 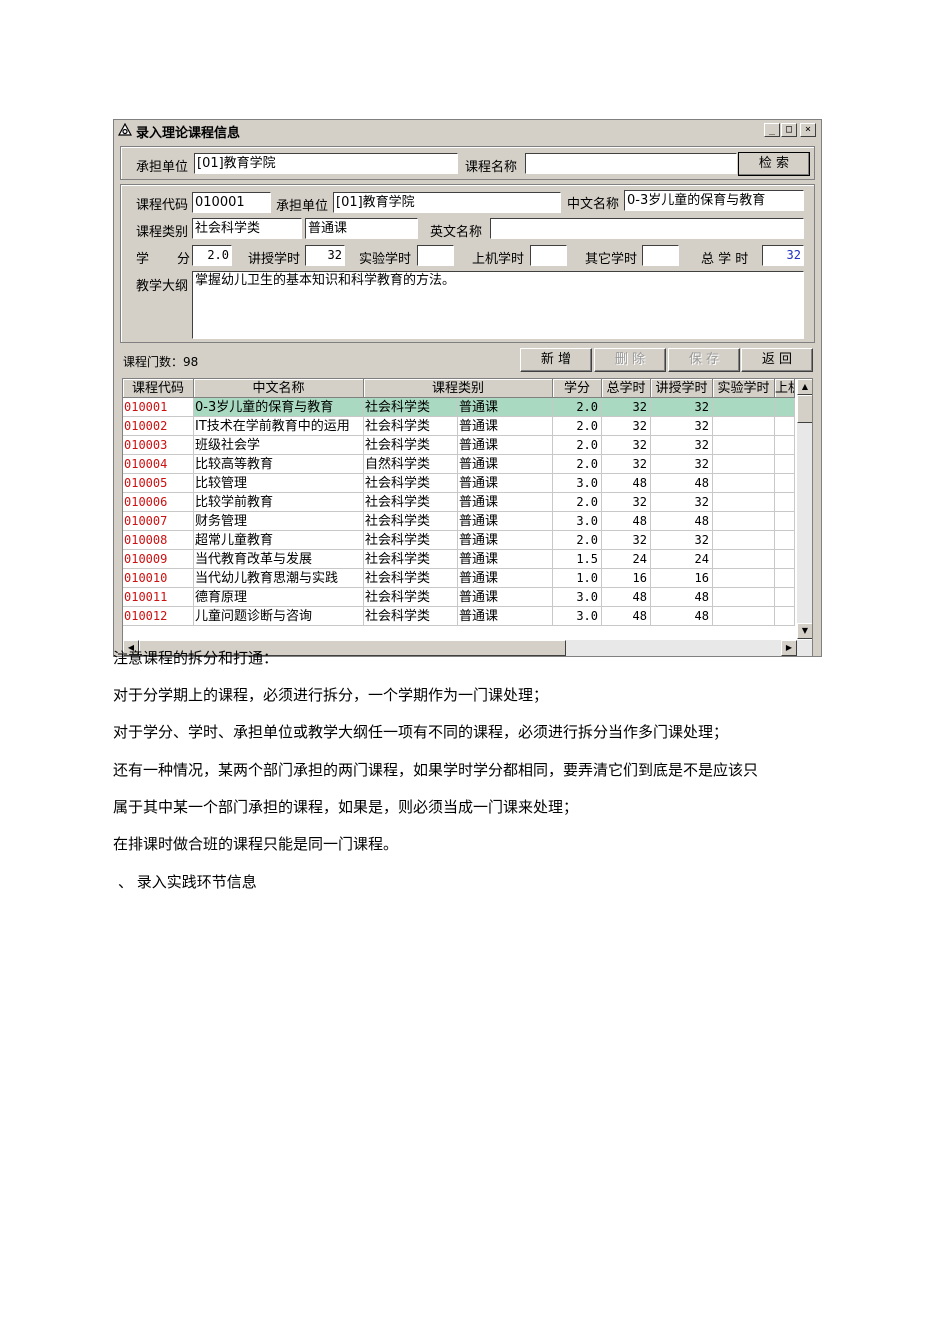 What do you see at coordinates (777, 360) in the screenshot?
I see `back-button: 返 回` at bounding box center [777, 360].